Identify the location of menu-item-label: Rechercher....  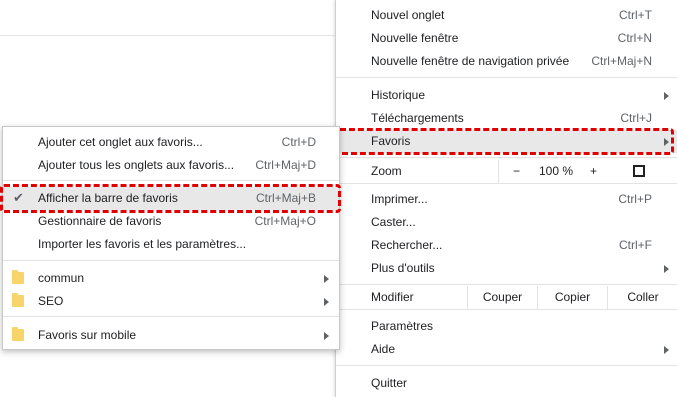
(407, 245).